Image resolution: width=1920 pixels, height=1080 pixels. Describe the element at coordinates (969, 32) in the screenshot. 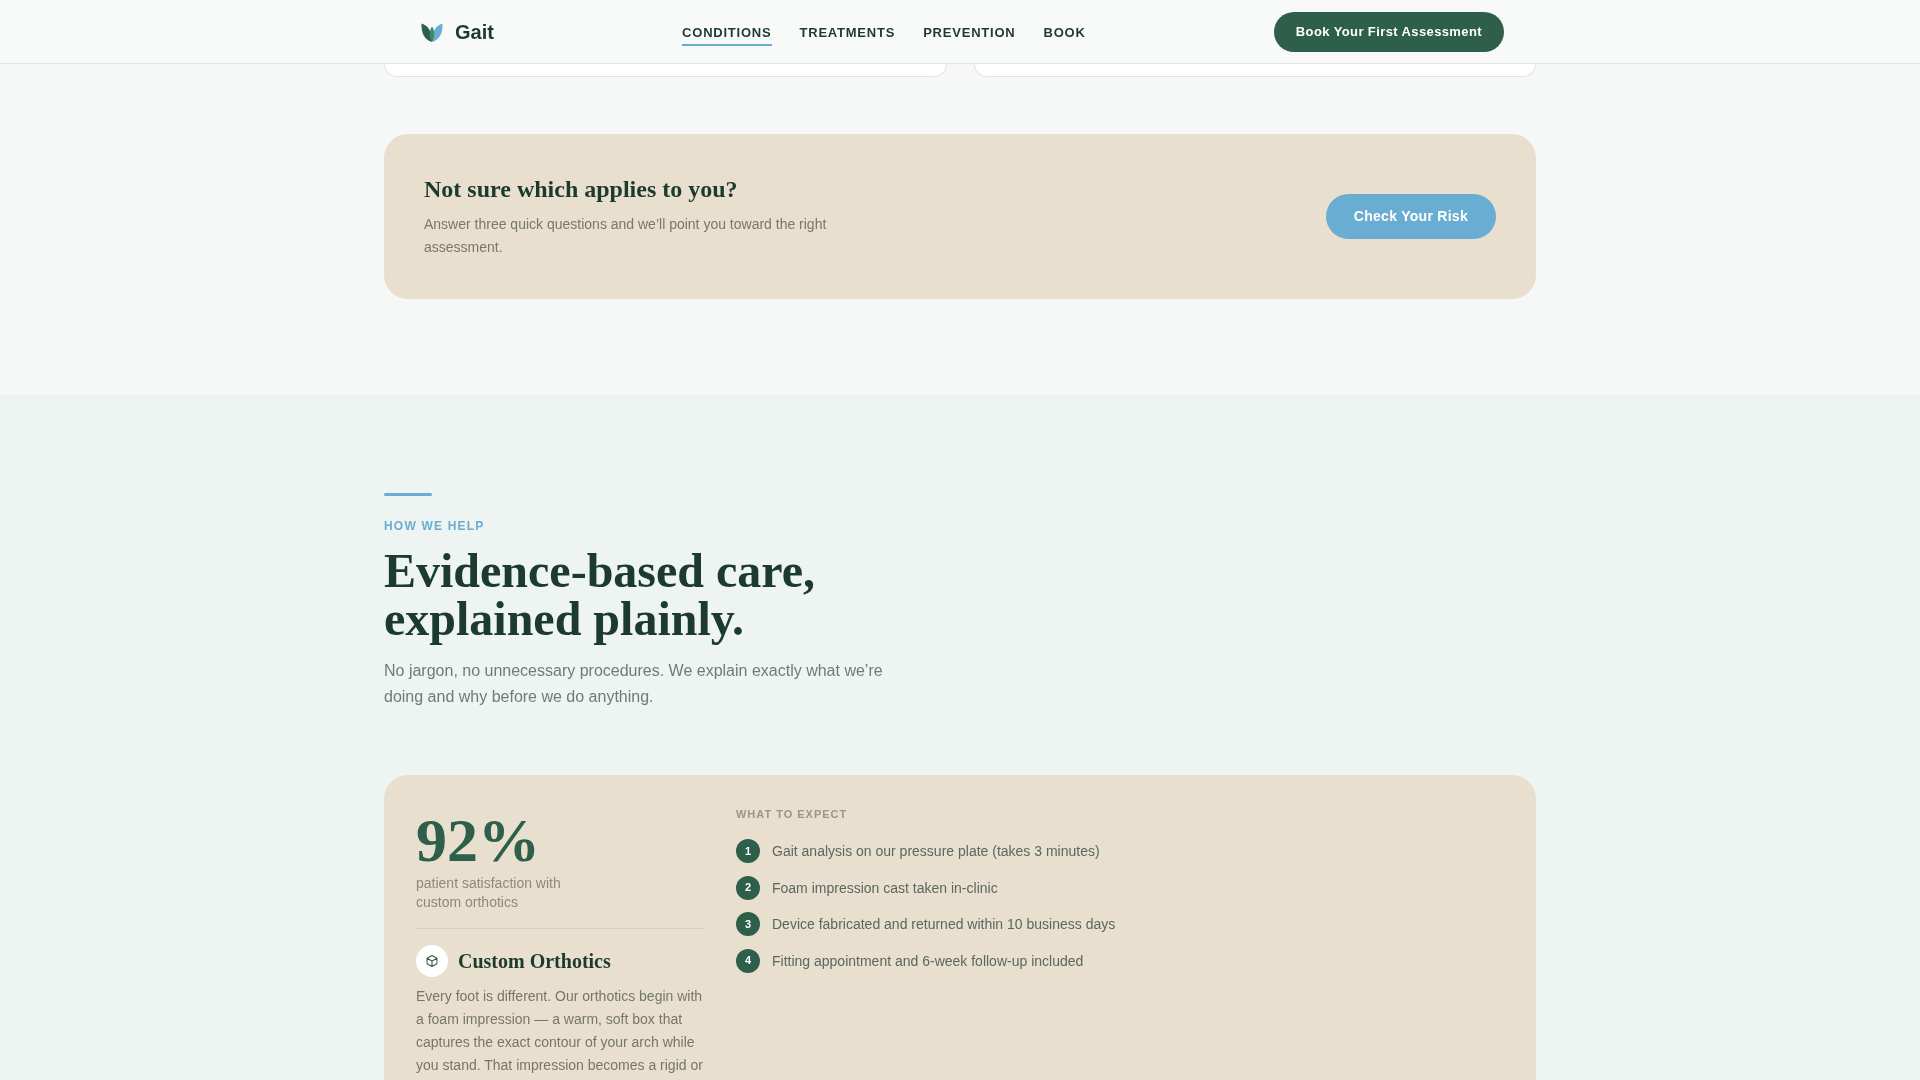

I see `nav-link: PREVENTION` at that location.